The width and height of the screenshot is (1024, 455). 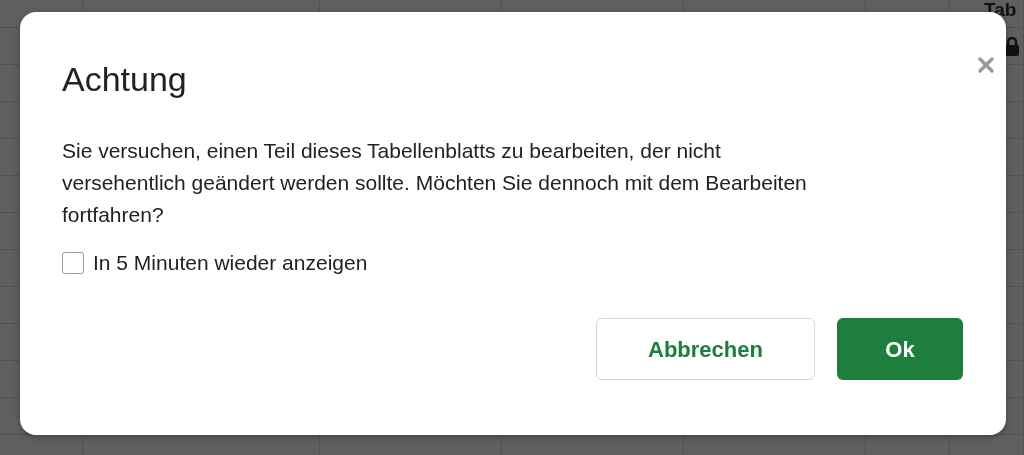 What do you see at coordinates (73, 263) in the screenshot?
I see `checkbox` at bounding box center [73, 263].